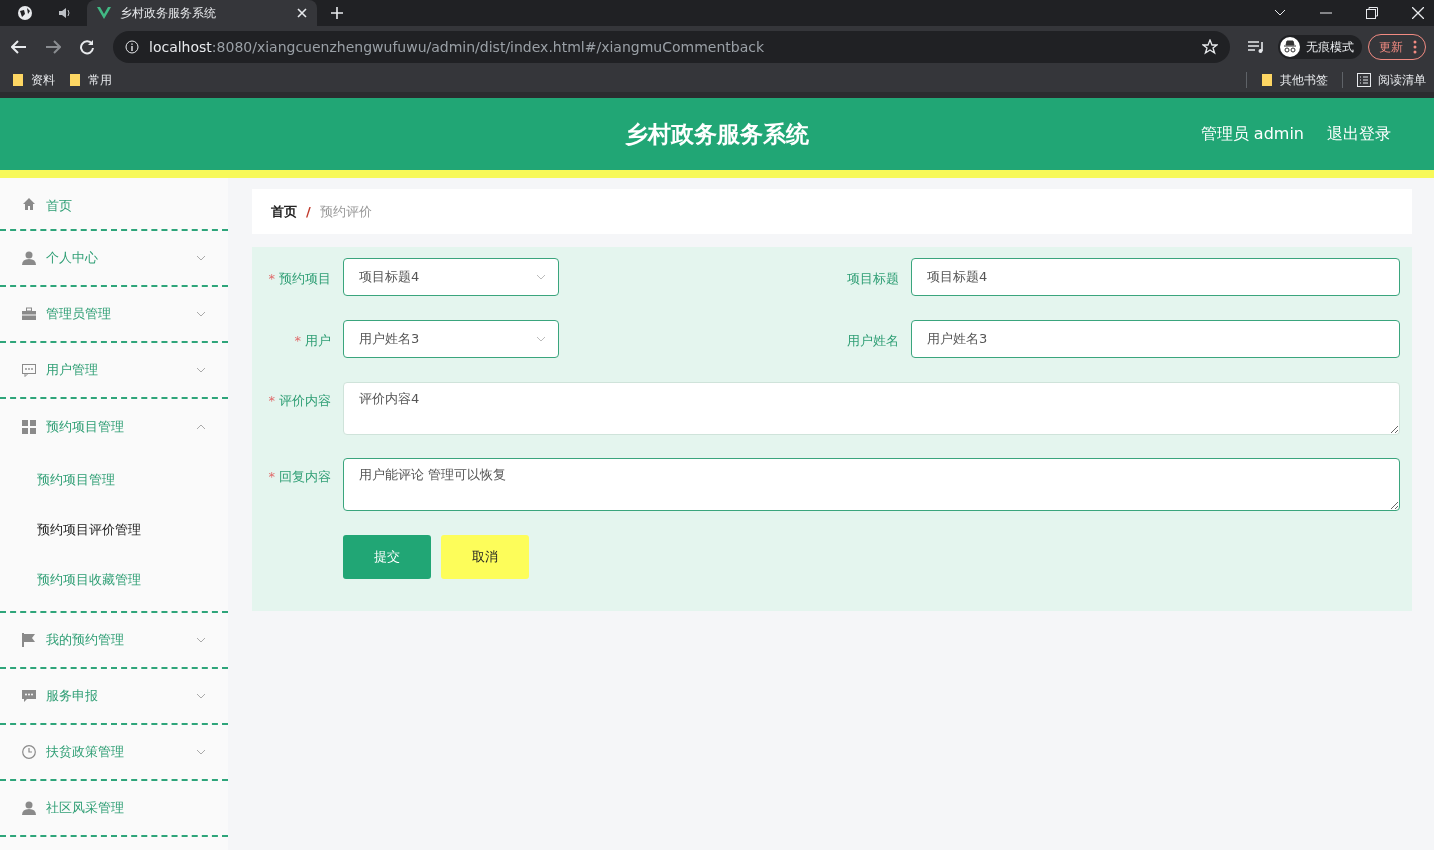  I want to click on browser-tab: 乡村政务服务系统, so click(202, 13).